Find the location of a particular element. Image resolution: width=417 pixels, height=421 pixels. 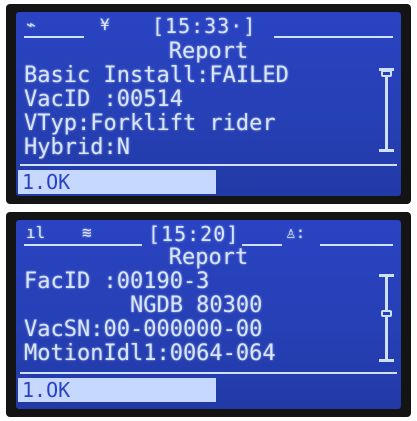

report-row: Basic Install:FAILED is located at coordinates (156, 75).